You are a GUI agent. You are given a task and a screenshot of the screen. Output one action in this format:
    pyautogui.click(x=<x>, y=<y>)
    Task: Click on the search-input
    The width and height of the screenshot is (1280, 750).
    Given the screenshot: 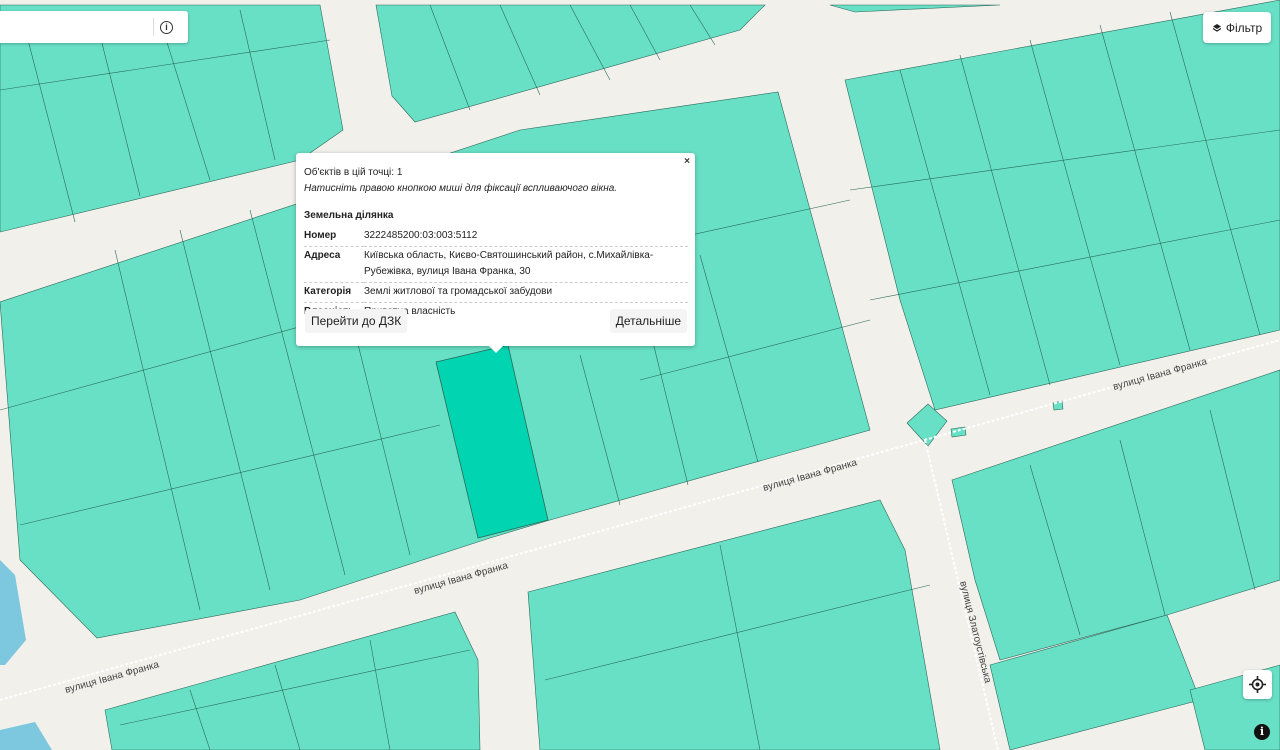 What is the action you would take?
    pyautogui.click(x=75, y=26)
    